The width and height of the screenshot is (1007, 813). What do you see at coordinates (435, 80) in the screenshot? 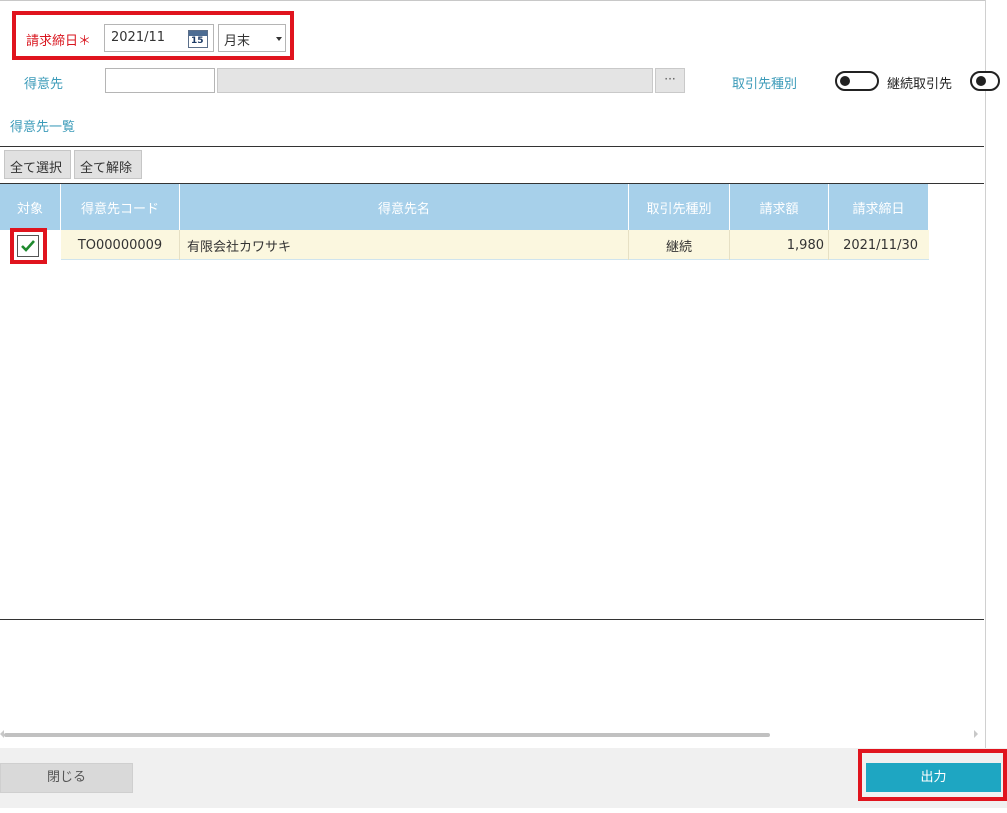
I see `customer-name-field` at bounding box center [435, 80].